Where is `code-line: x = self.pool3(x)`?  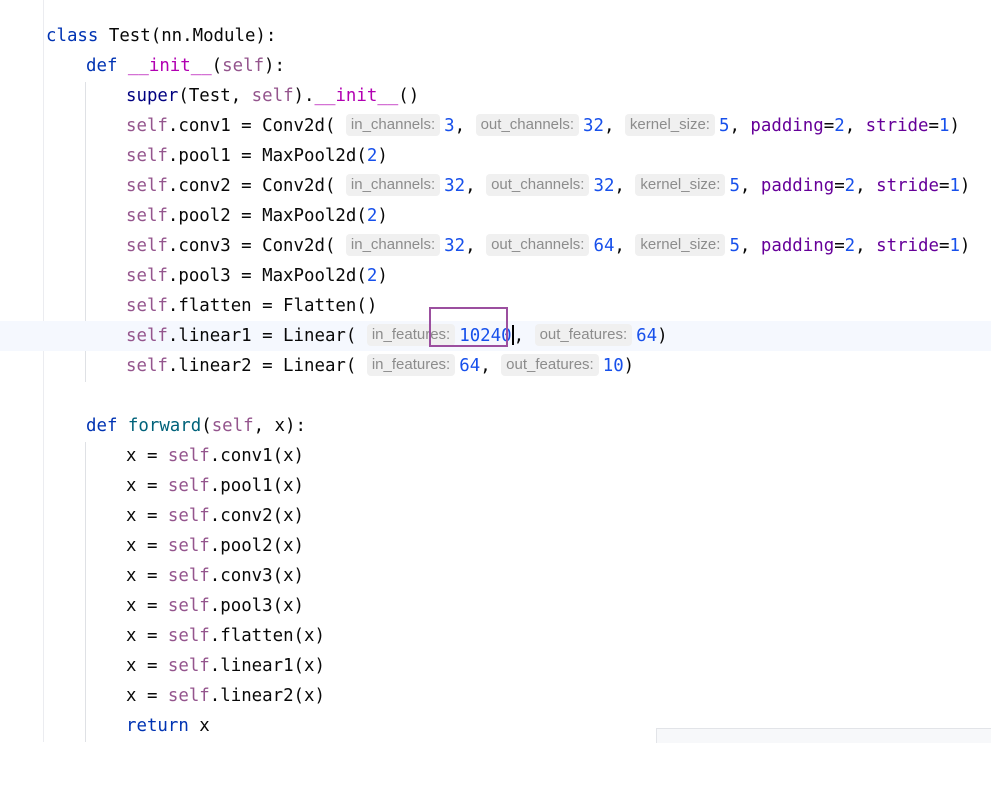
code-line: x = self.pool3(x) is located at coordinates (495, 606).